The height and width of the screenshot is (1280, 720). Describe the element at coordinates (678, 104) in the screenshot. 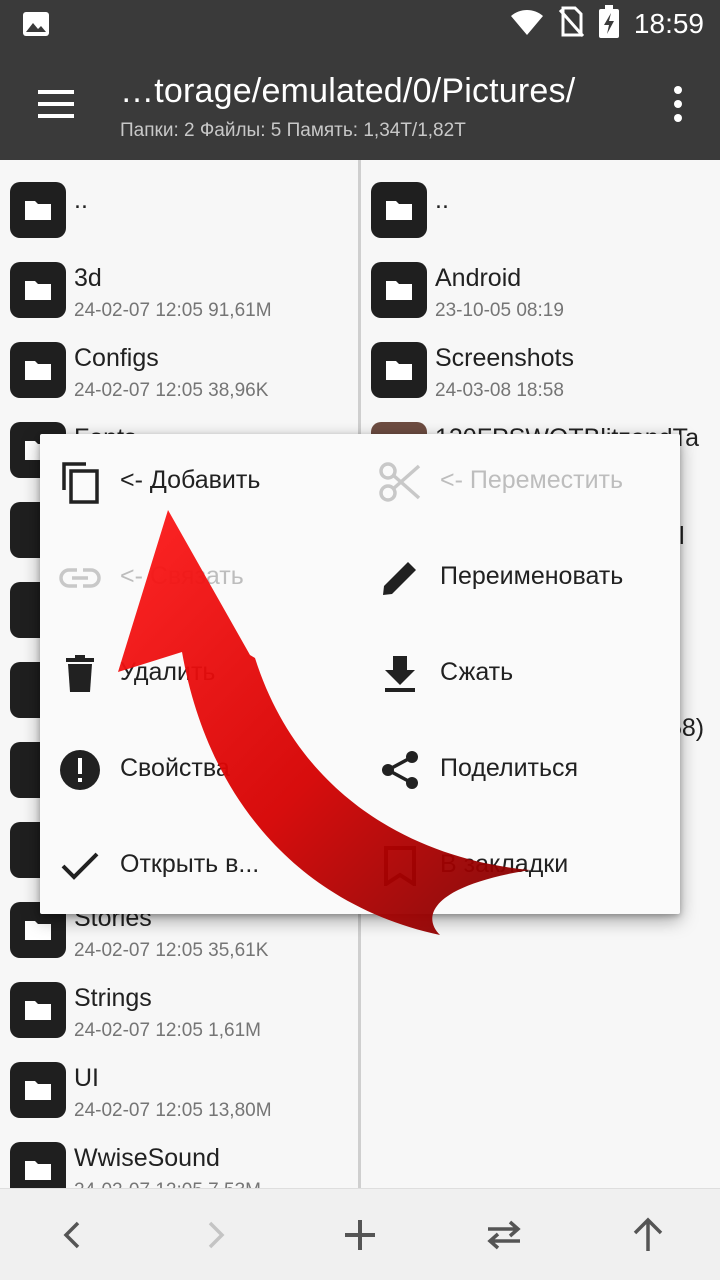

I see `overflow-menu-icon` at that location.